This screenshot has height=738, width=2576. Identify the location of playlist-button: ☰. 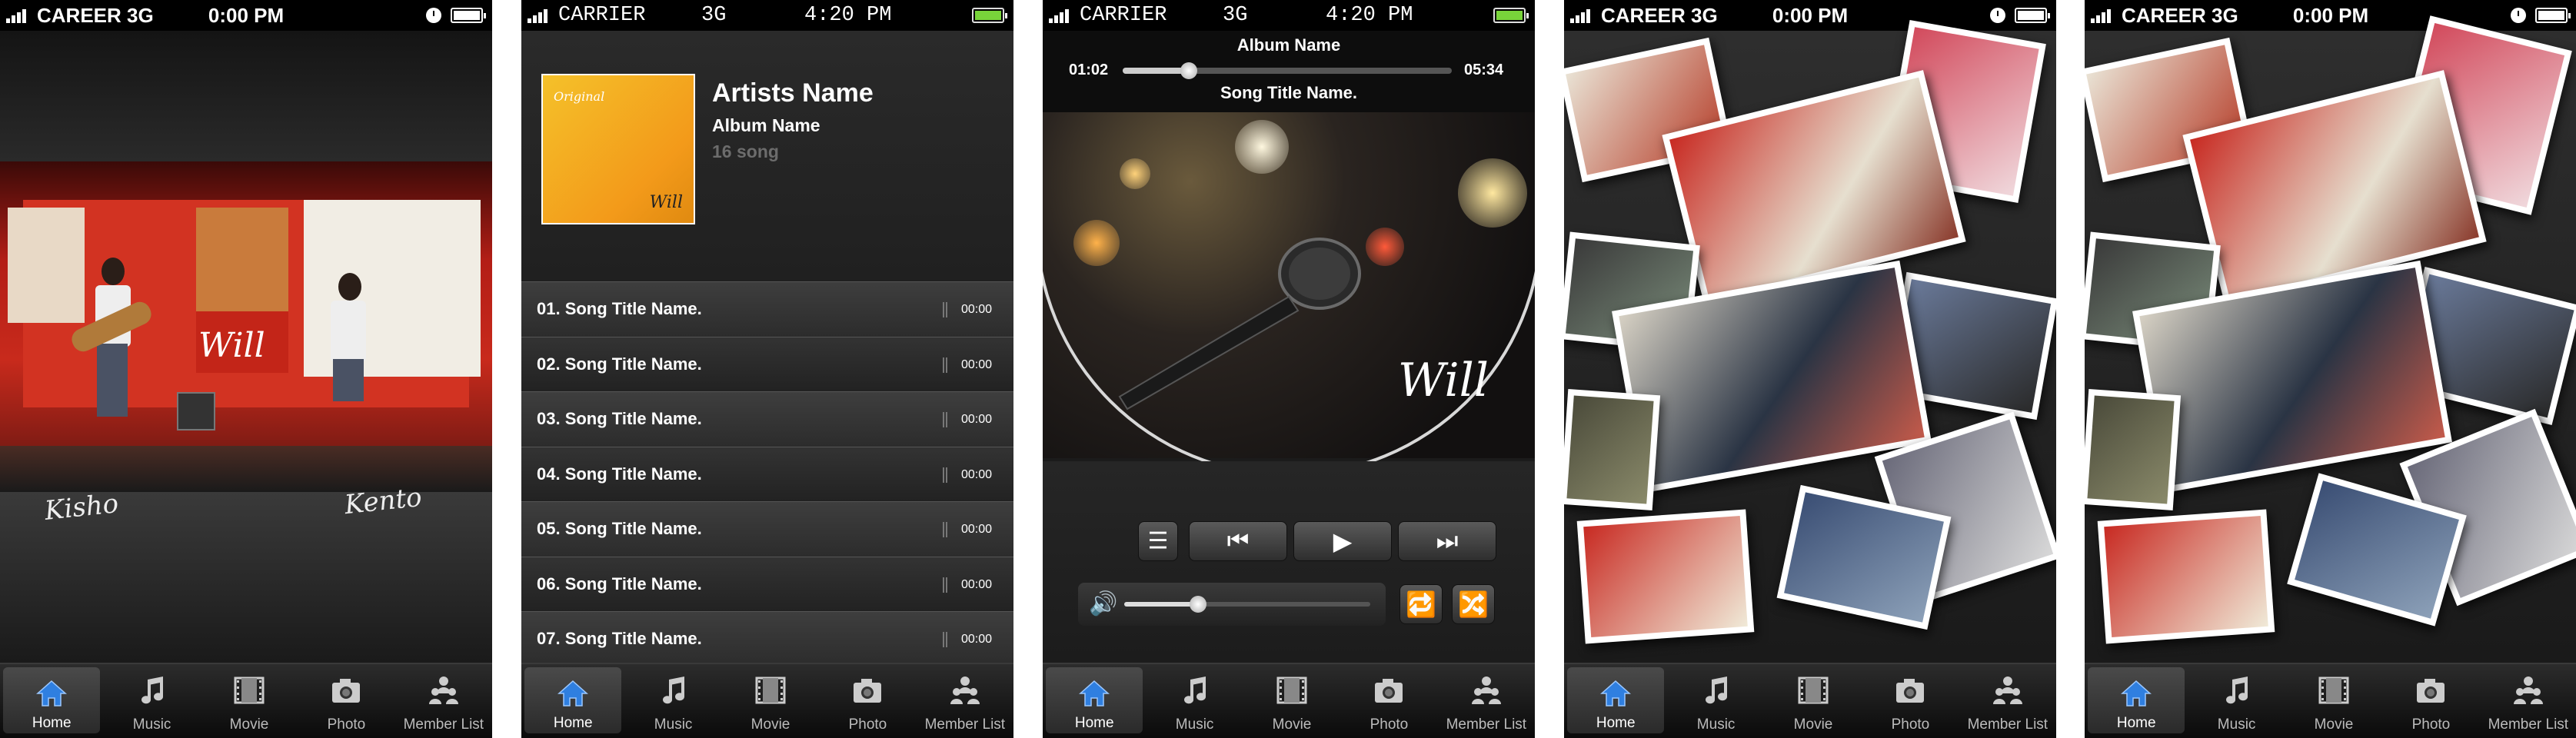
(1158, 541).